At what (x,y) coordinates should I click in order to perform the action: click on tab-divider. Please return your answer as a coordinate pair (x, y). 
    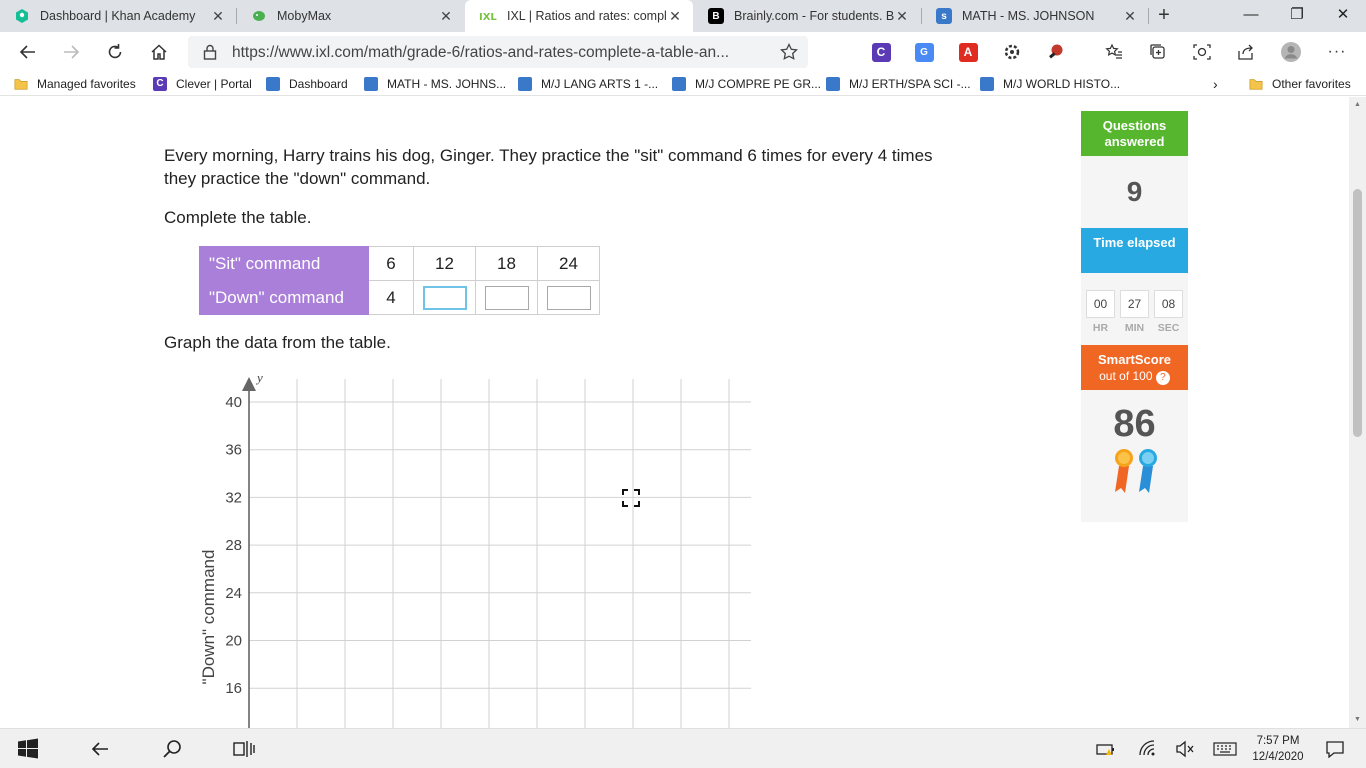
    Looking at the image, I should click on (1148, 16).